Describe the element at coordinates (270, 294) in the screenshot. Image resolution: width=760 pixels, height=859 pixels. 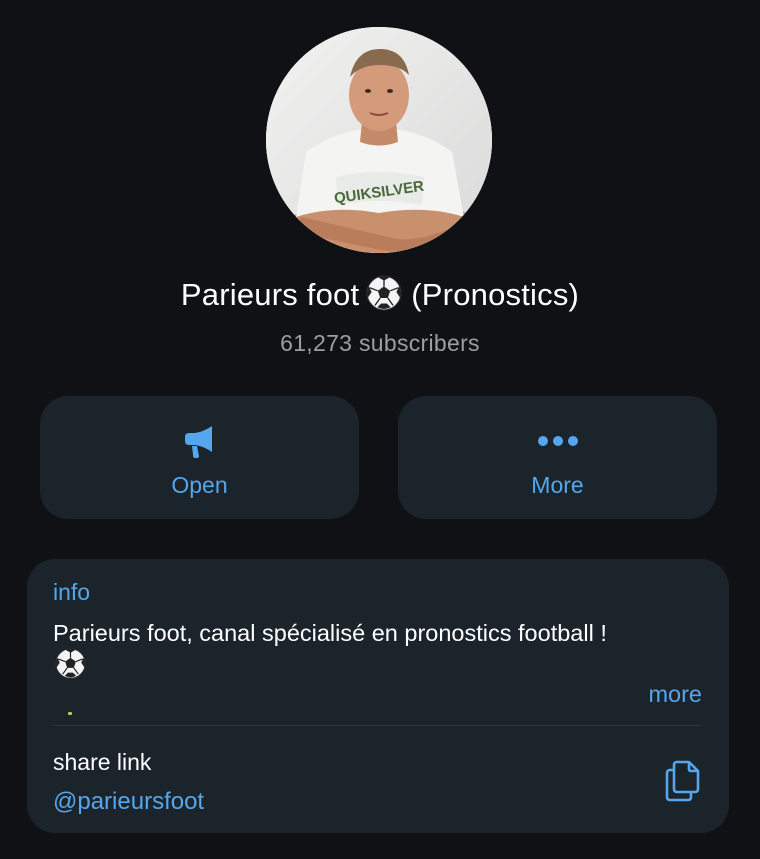
I see `channel-name: Parieurs foot` at that location.